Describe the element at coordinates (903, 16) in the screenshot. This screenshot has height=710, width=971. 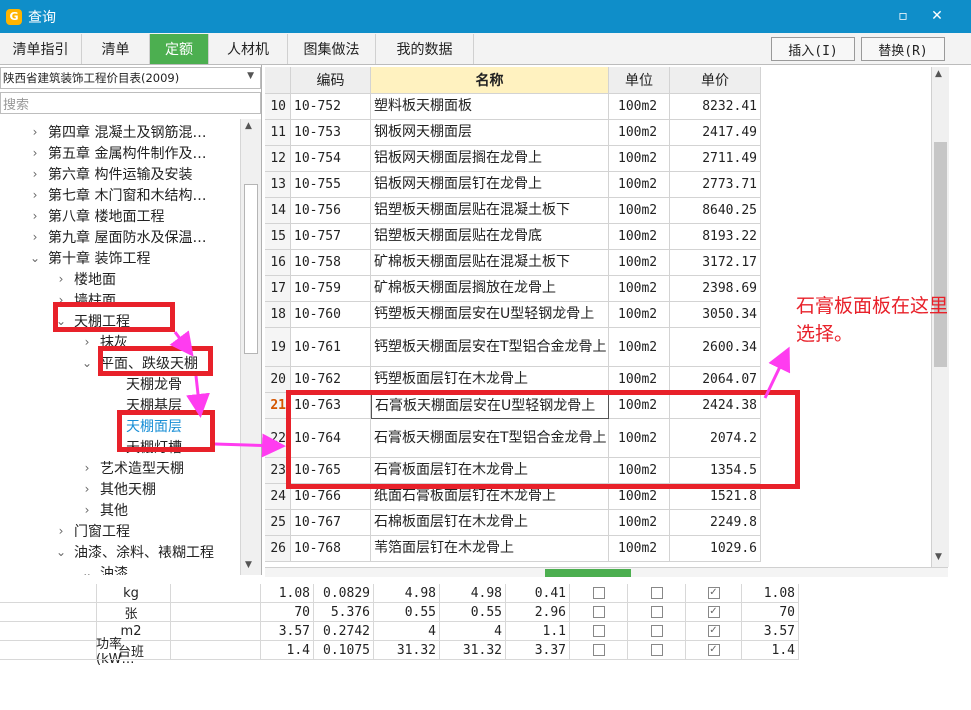
I see `minimize-icon: ▫` at that location.